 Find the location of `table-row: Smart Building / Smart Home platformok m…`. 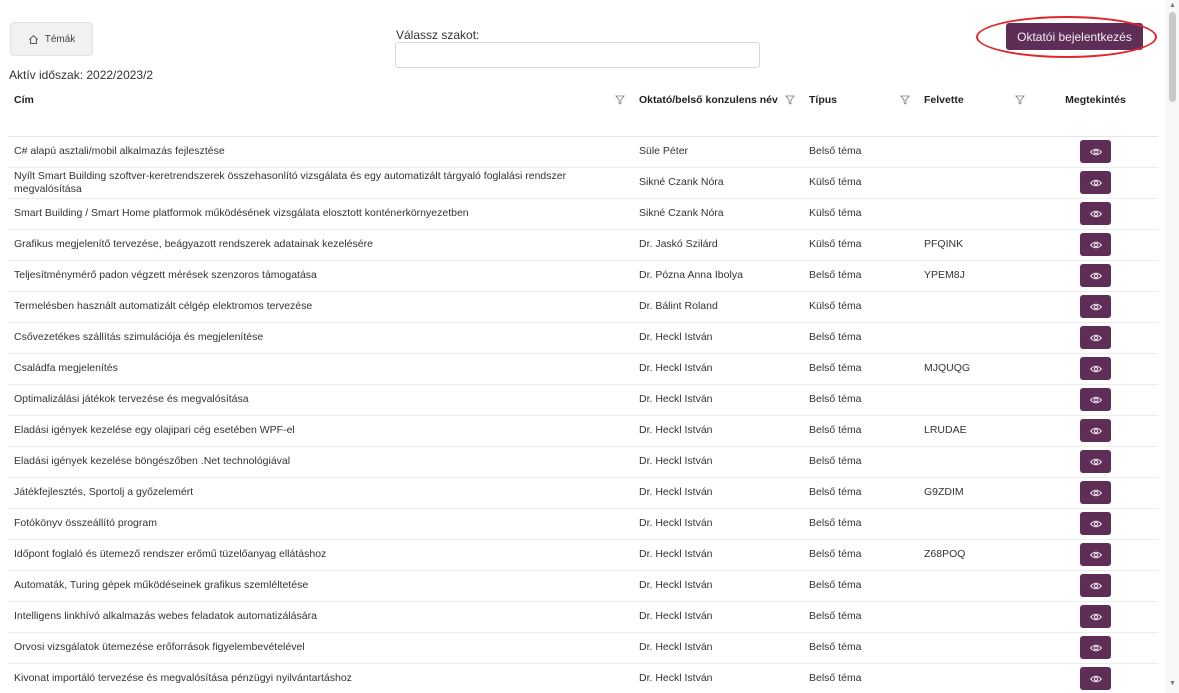

table-row: Smart Building / Smart Home platformok m… is located at coordinates (583, 214).